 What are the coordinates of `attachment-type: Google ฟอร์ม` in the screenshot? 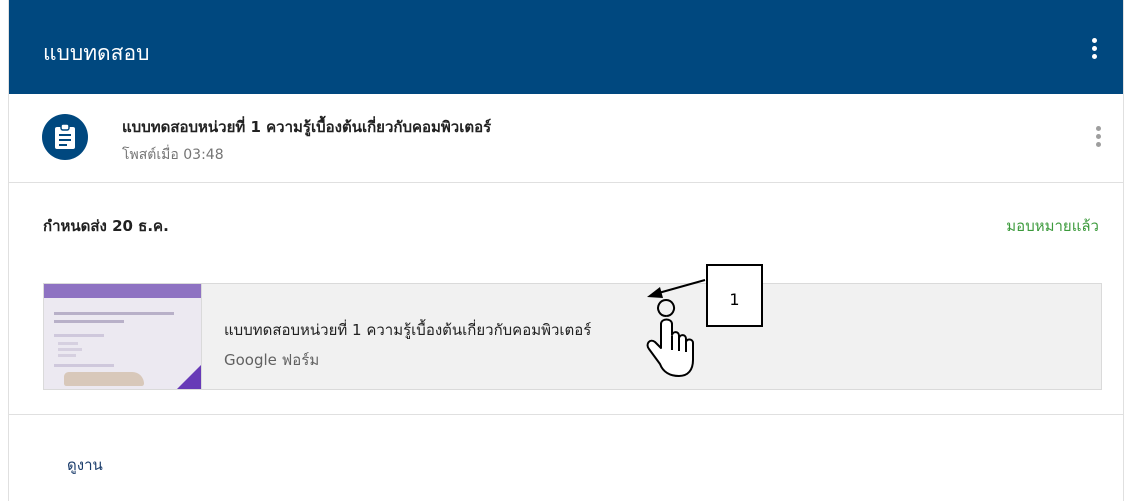 It's located at (272, 360).